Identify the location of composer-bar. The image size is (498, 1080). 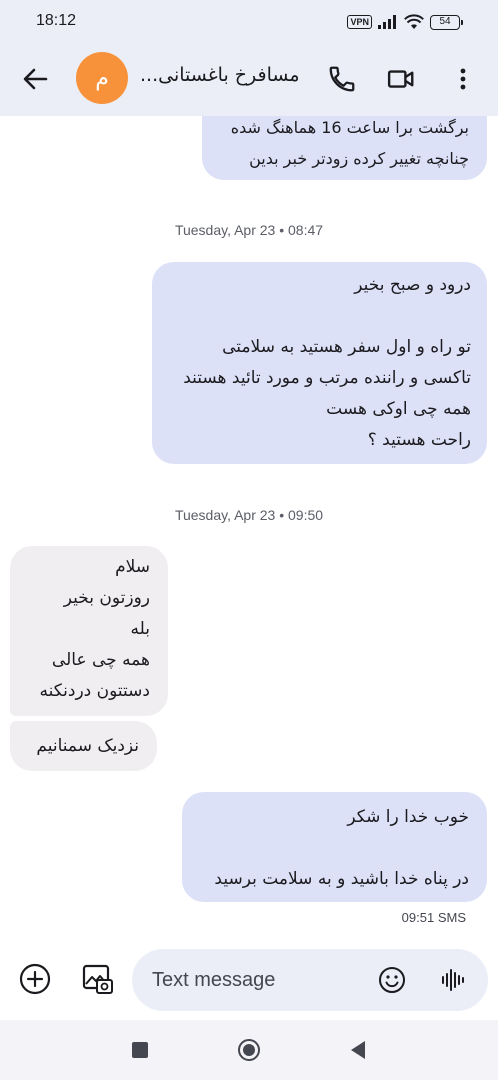
(249, 983).